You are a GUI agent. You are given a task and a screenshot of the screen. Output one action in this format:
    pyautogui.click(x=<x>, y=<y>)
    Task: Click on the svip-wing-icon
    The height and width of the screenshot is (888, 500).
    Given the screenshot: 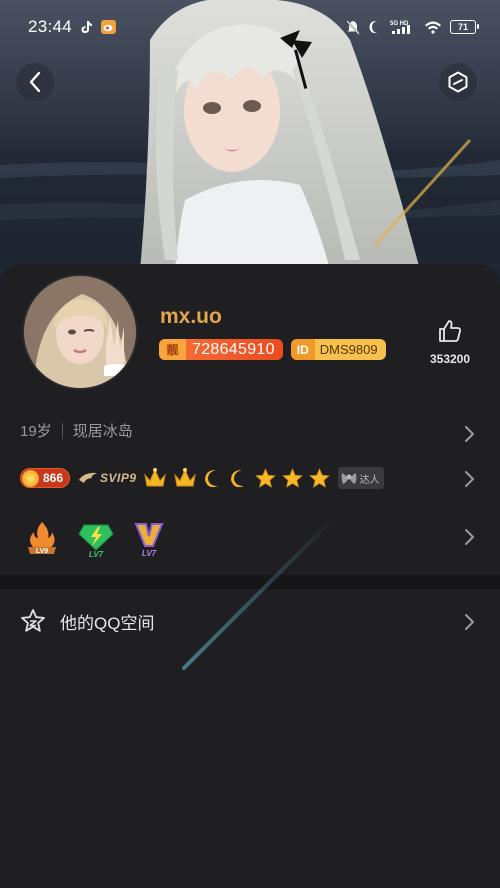 What is the action you would take?
    pyautogui.click(x=88, y=477)
    